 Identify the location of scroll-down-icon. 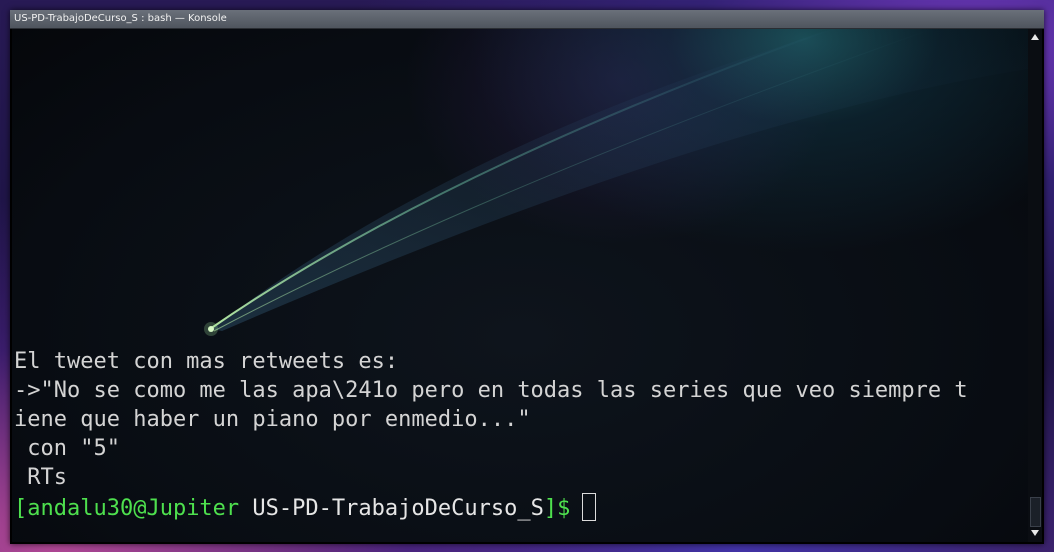
(1035, 533).